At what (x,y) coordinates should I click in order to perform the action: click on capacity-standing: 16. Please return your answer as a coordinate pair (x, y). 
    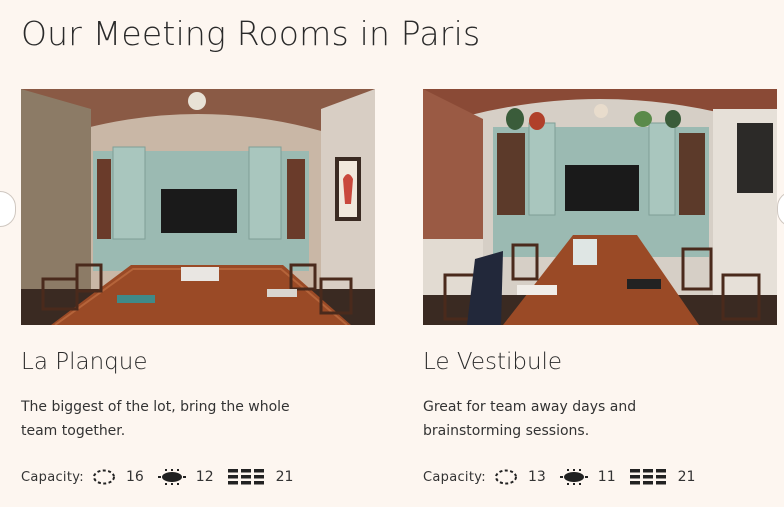
    Looking at the image, I should click on (134, 477).